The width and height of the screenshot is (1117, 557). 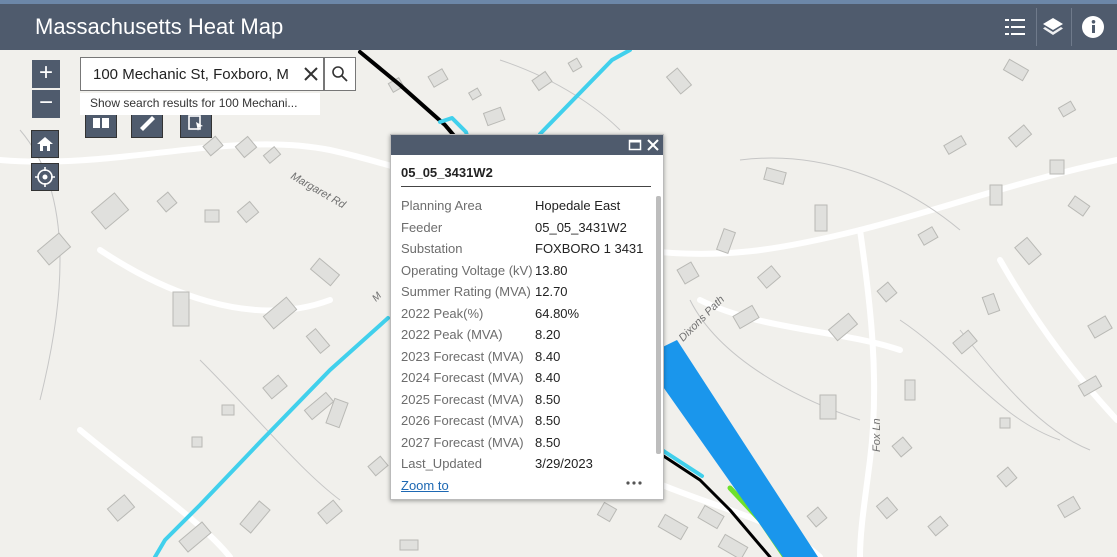 I want to click on locate-crosshair-icon, so click(x=45, y=177).